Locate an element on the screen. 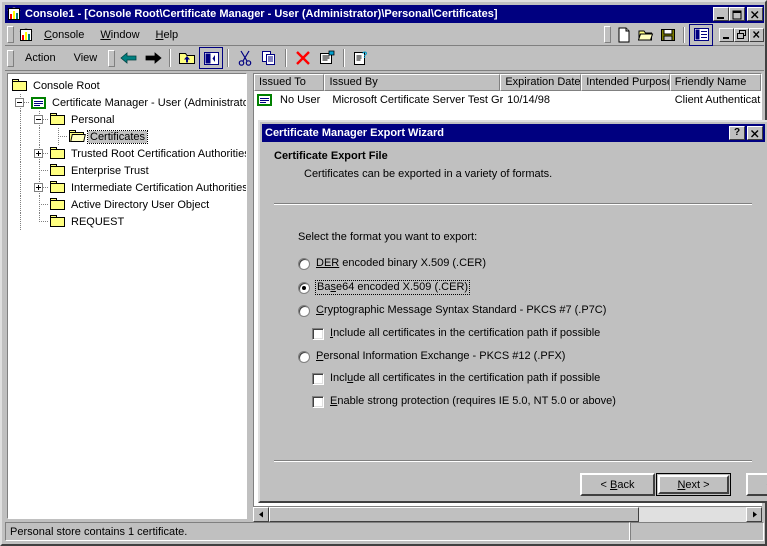  open-console-icon is located at coordinates (646, 35).